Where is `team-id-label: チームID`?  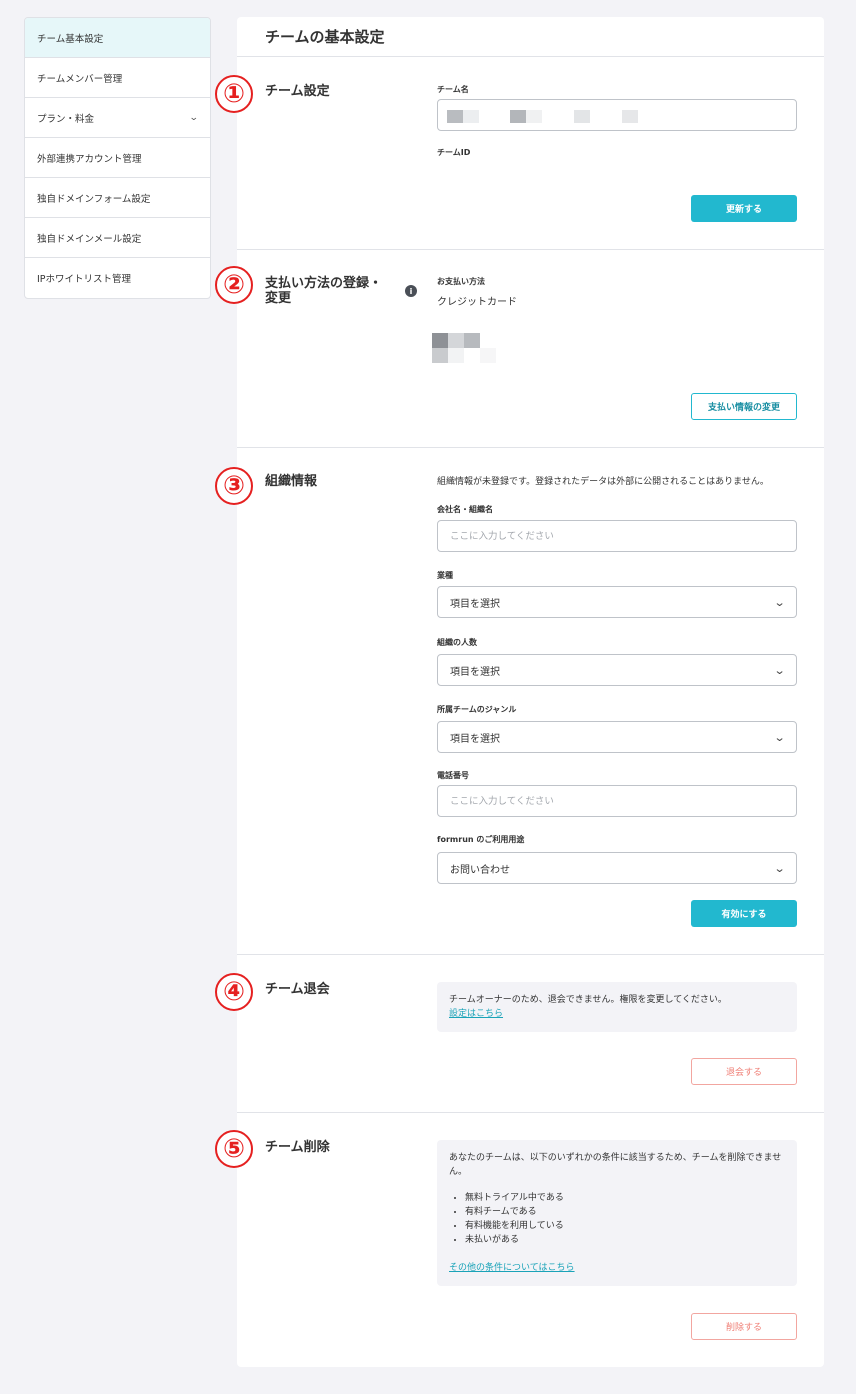
team-id-label: チームID is located at coordinates (454, 152).